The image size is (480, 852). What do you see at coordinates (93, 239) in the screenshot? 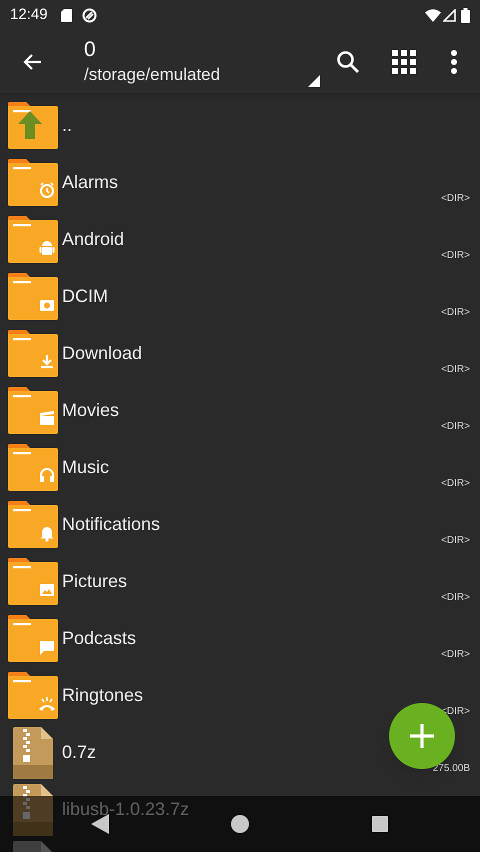
I see `file-name: Android` at bounding box center [93, 239].